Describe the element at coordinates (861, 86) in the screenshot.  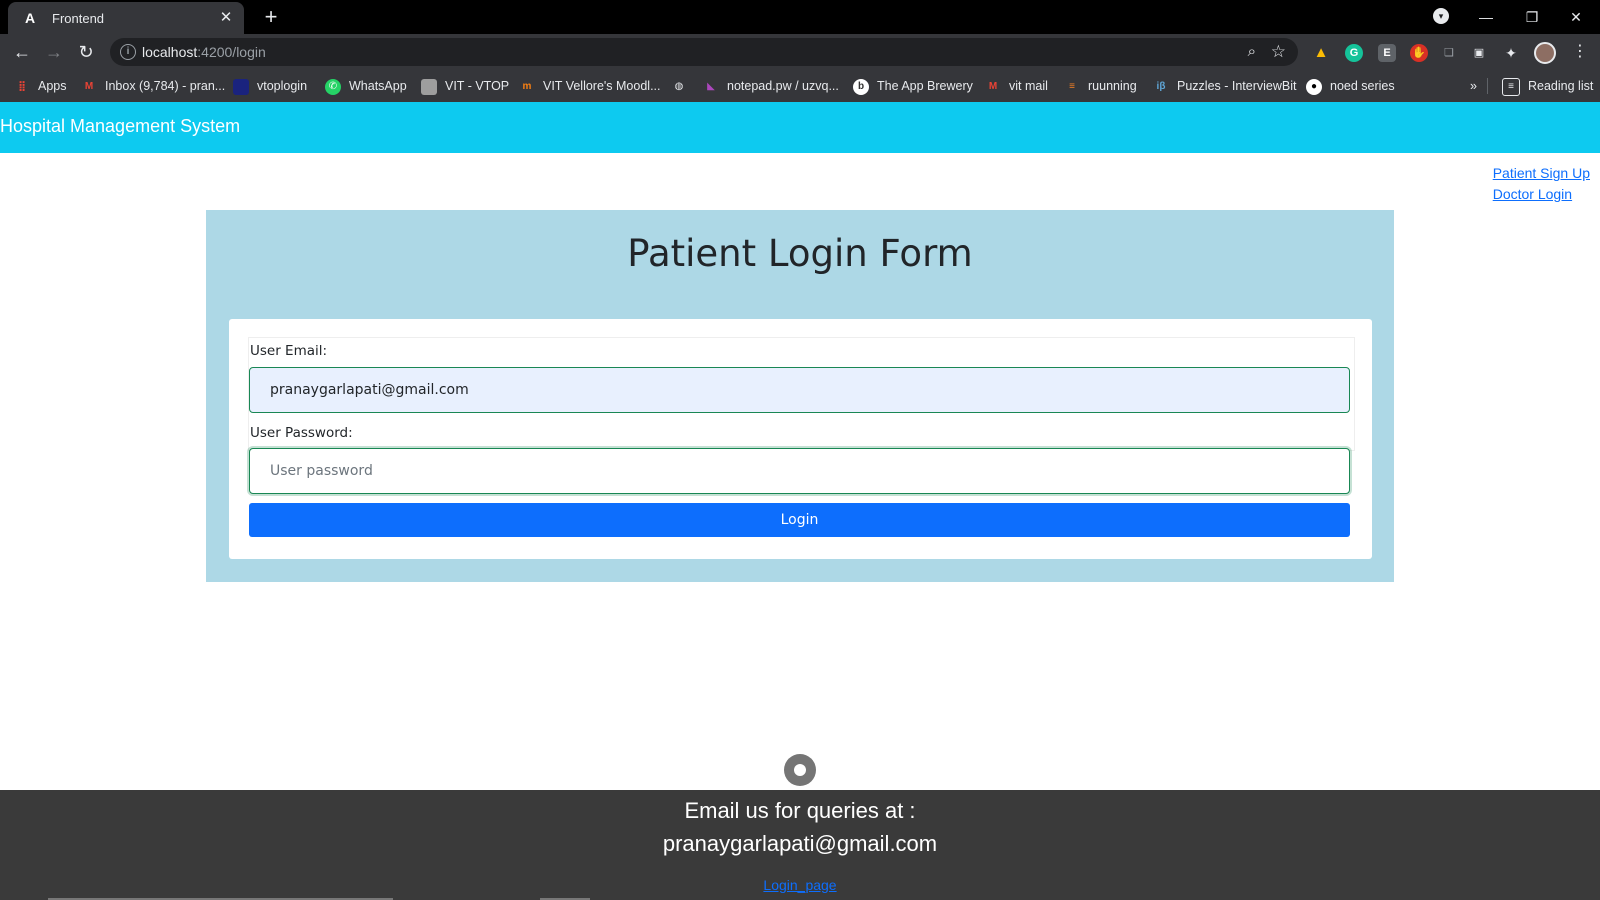
I see `app-brewery-icon: b` at that location.